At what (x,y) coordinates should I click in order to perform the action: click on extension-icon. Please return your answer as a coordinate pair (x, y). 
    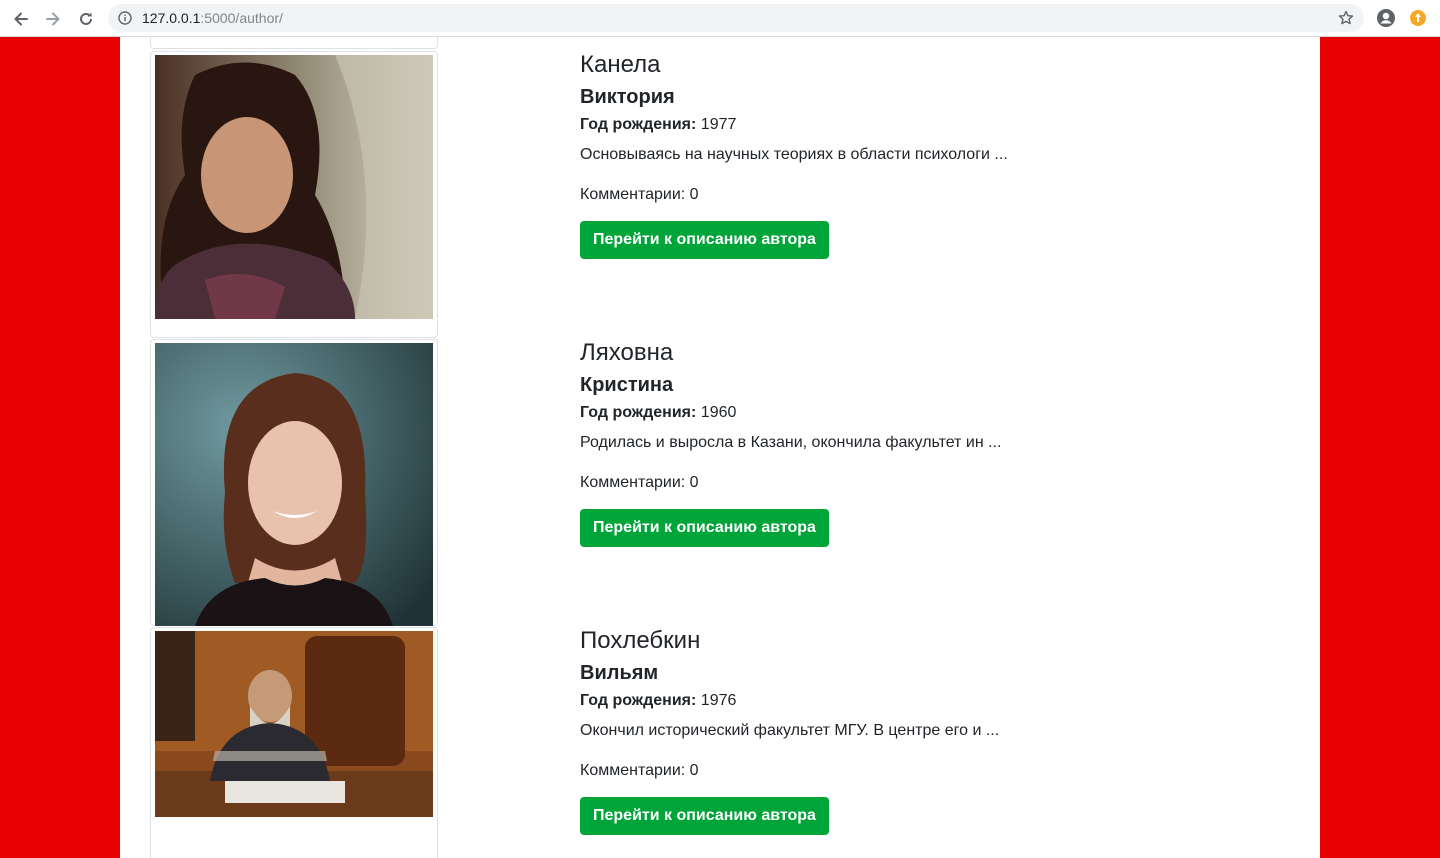
    Looking at the image, I should click on (1418, 20).